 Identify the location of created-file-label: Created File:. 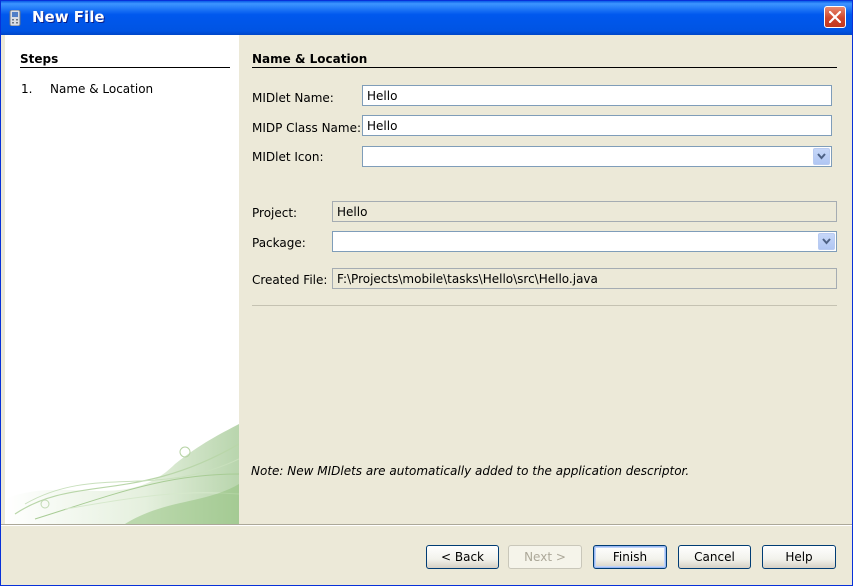
(290, 280).